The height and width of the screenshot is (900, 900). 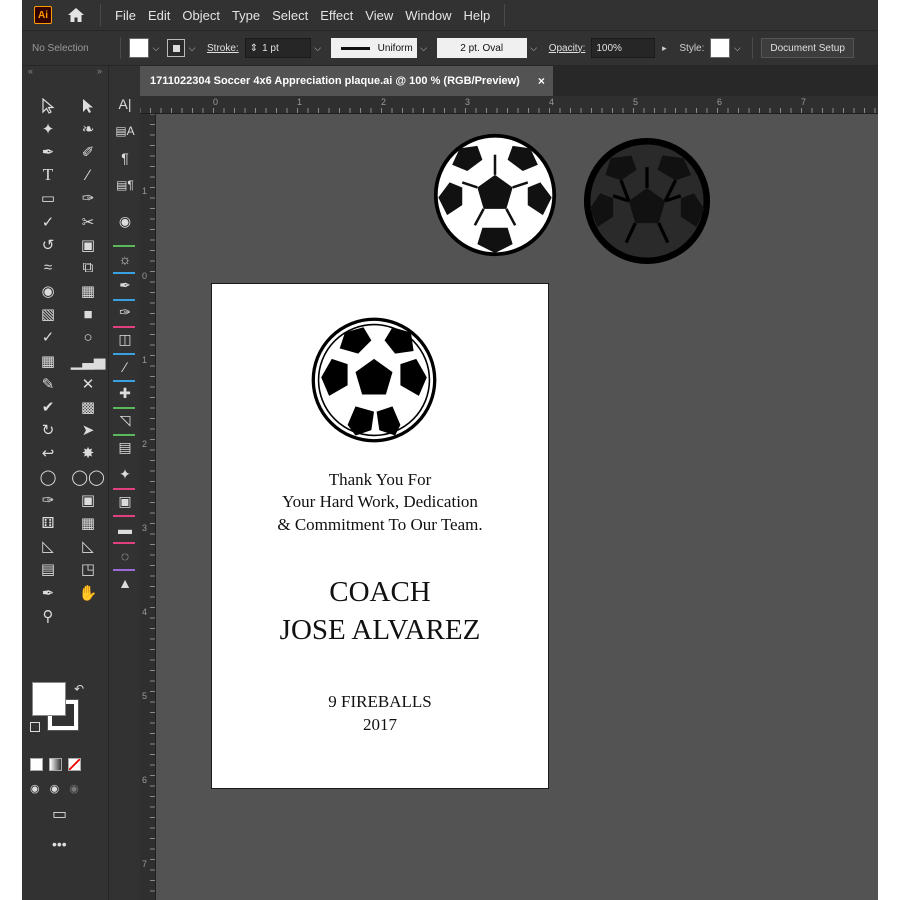 I want to click on width-tool-icon: ≈, so click(x=48, y=267).